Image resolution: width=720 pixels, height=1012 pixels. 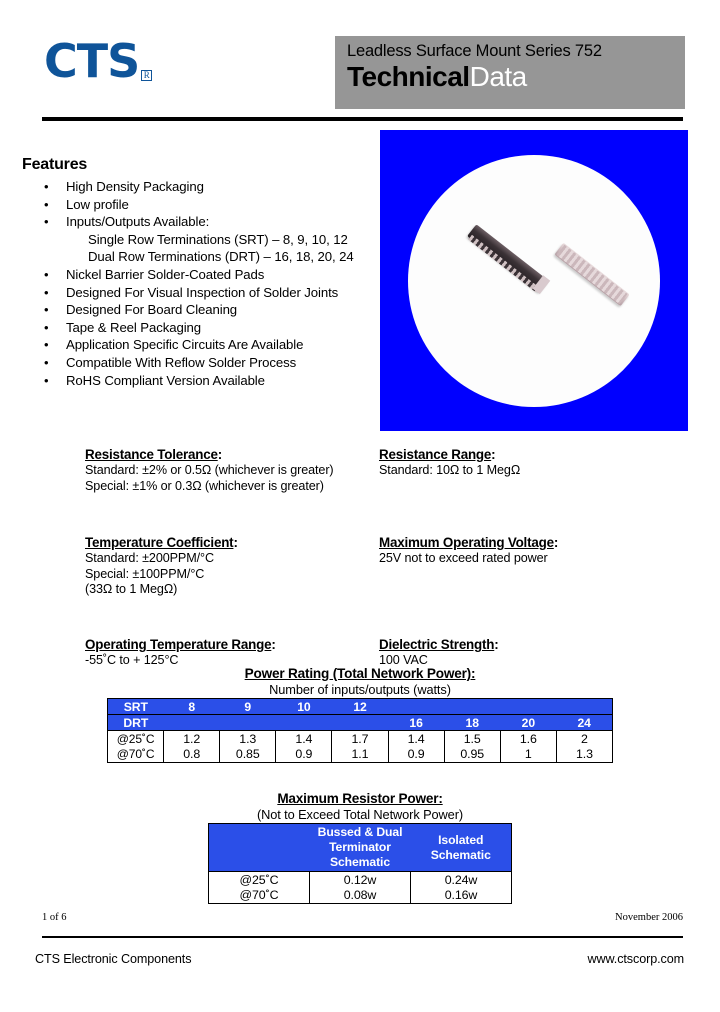 I want to click on data-cell: 0.85, so click(x=248, y=754).